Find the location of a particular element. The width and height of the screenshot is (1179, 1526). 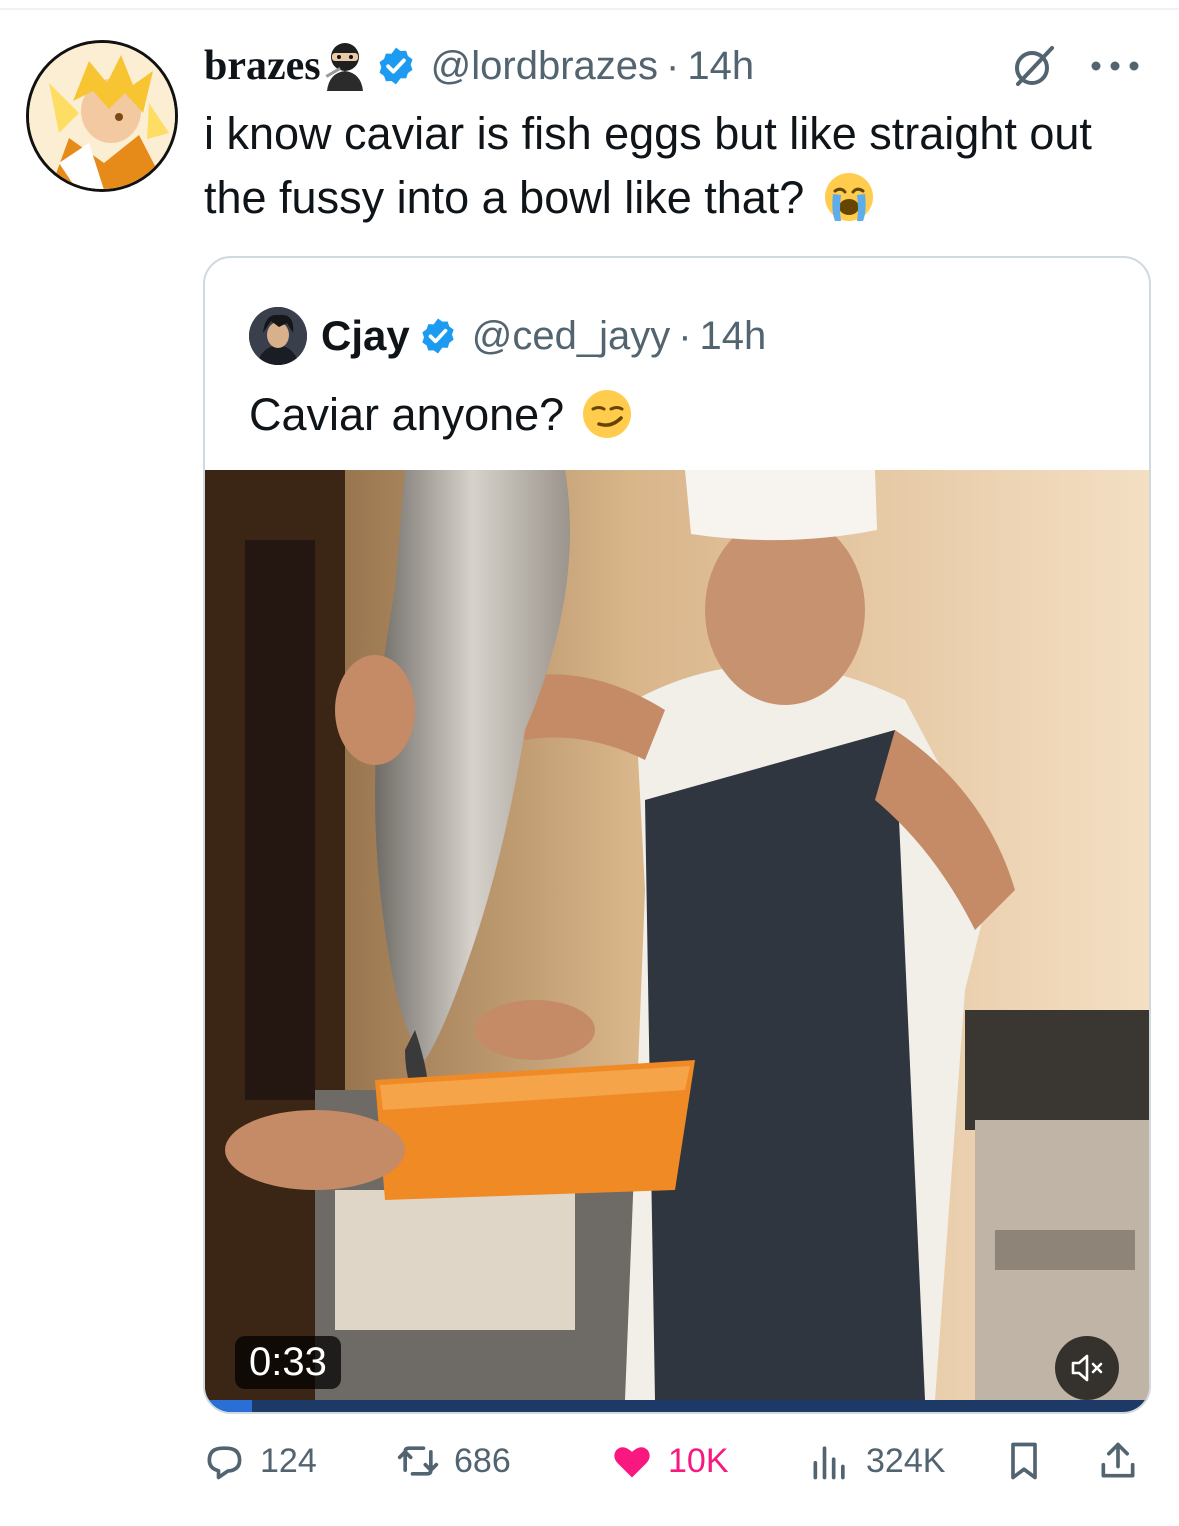

video-progress-fill is located at coordinates (229, 1406).